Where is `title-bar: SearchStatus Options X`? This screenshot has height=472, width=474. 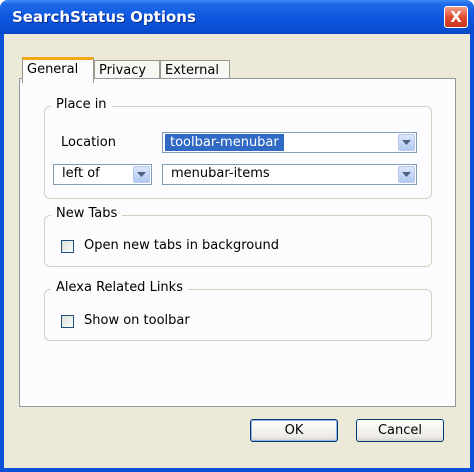
title-bar: SearchStatus Options X is located at coordinates (237, 17).